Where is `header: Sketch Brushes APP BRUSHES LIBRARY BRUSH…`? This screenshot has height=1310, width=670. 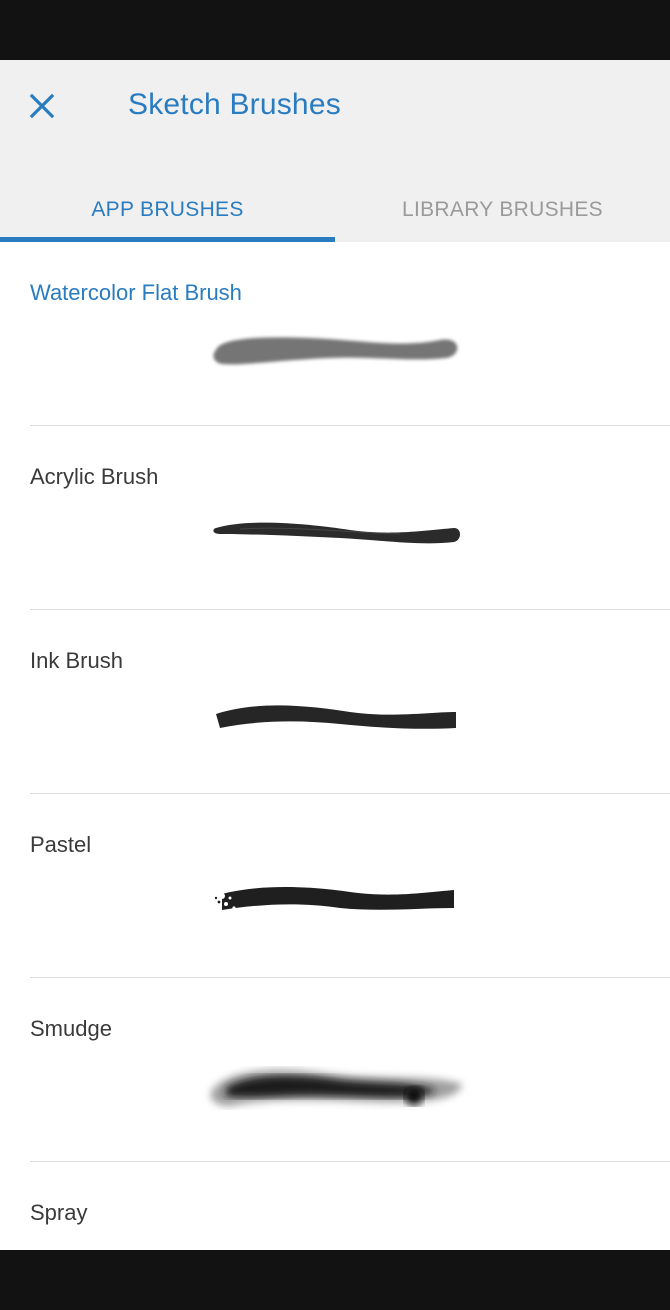
header: Sketch Brushes APP BRUSHES LIBRARY BRUSH… is located at coordinates (335, 151).